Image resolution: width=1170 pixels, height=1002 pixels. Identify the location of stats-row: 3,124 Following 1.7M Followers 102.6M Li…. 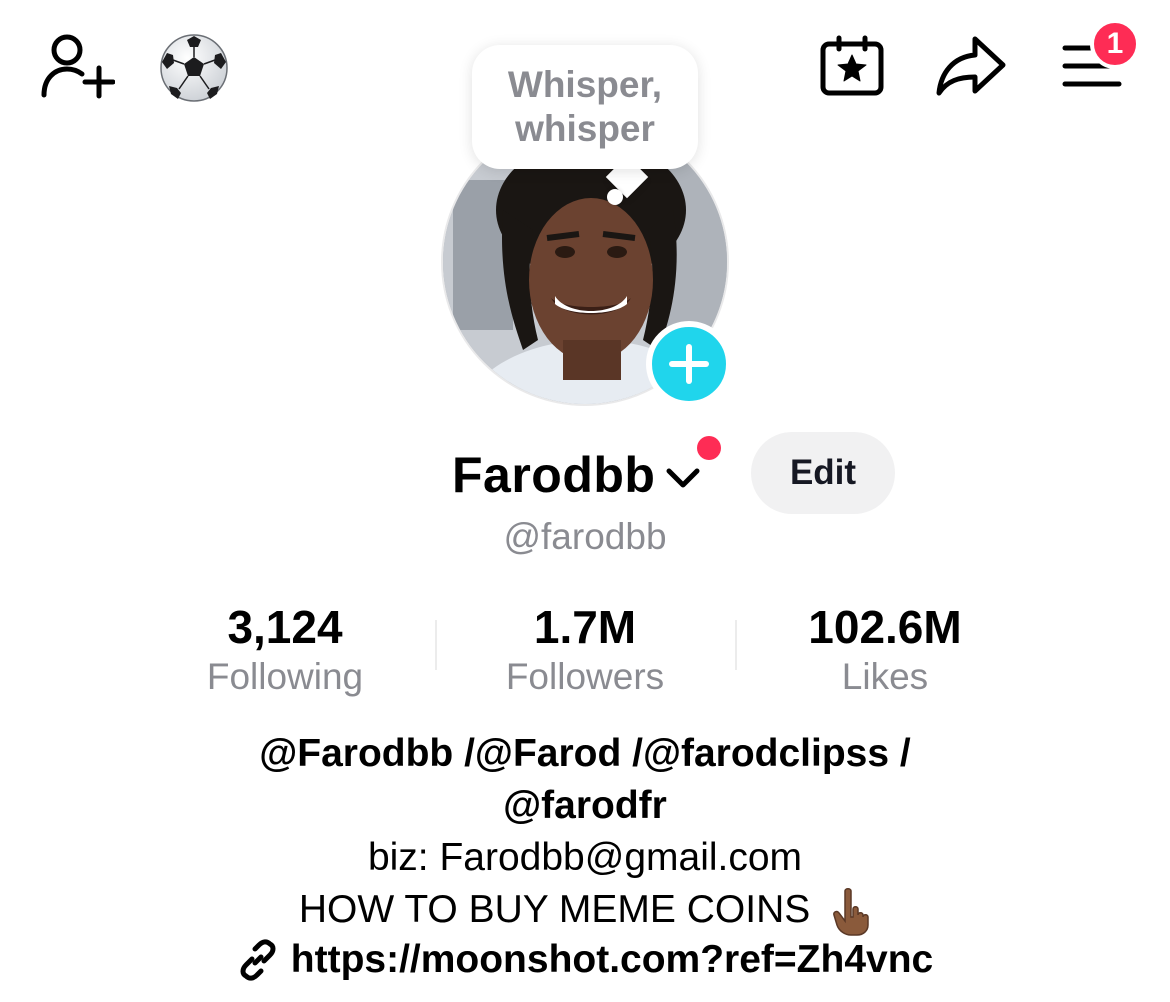
(585, 650).